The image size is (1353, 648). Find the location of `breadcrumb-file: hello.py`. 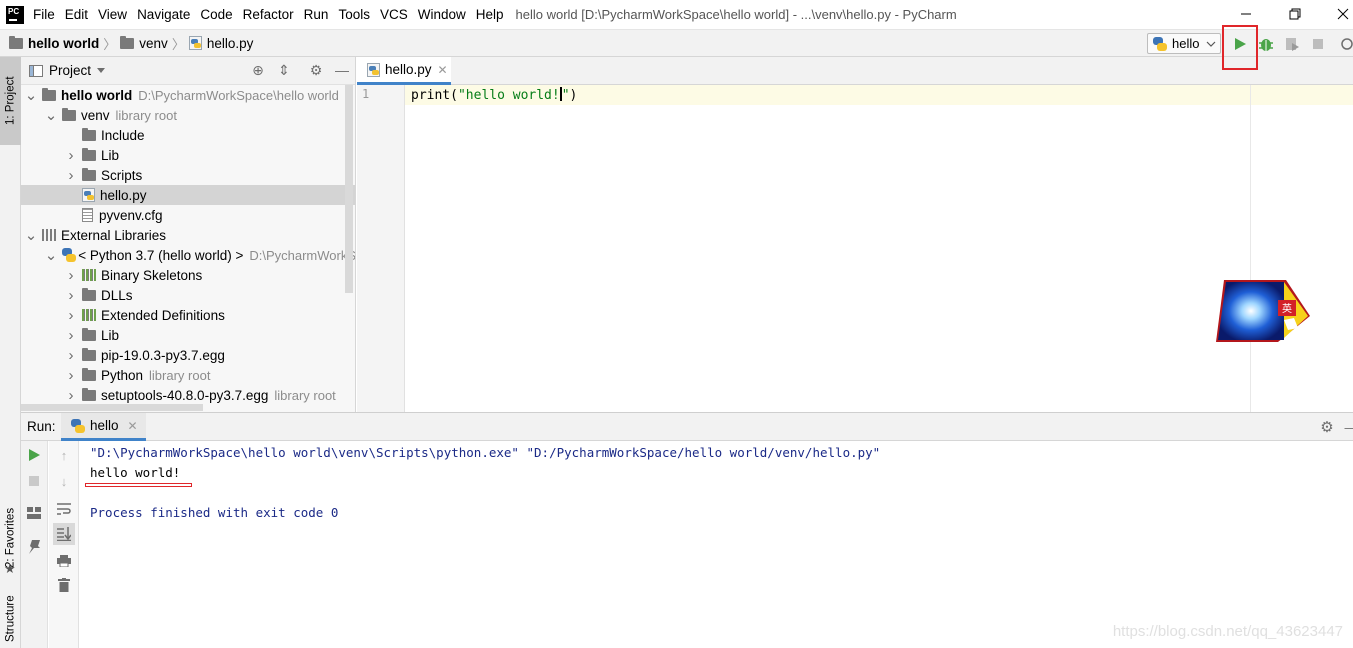

breadcrumb-file: hello.py is located at coordinates (221, 43).